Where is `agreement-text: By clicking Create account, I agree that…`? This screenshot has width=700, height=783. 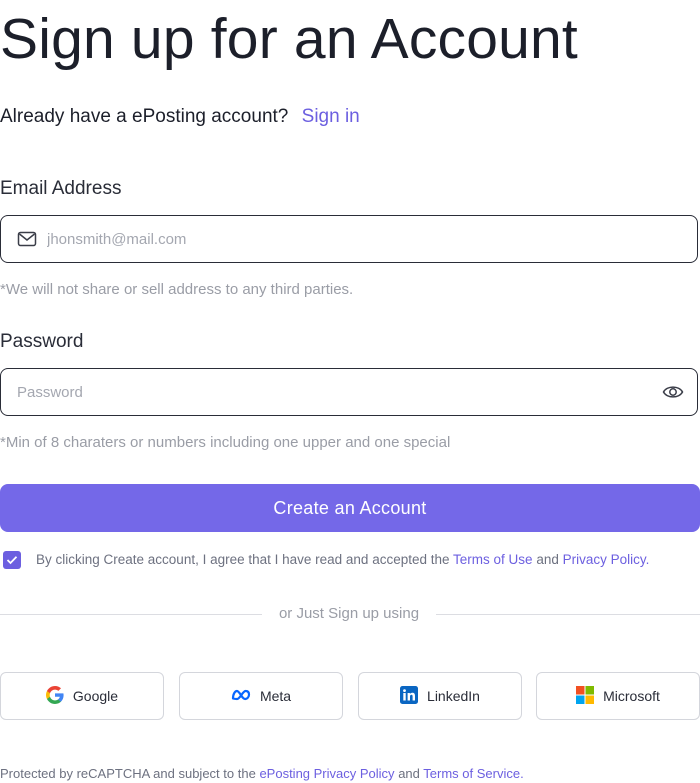
agreement-text: By clicking Create account, I agree that… is located at coordinates (342, 559).